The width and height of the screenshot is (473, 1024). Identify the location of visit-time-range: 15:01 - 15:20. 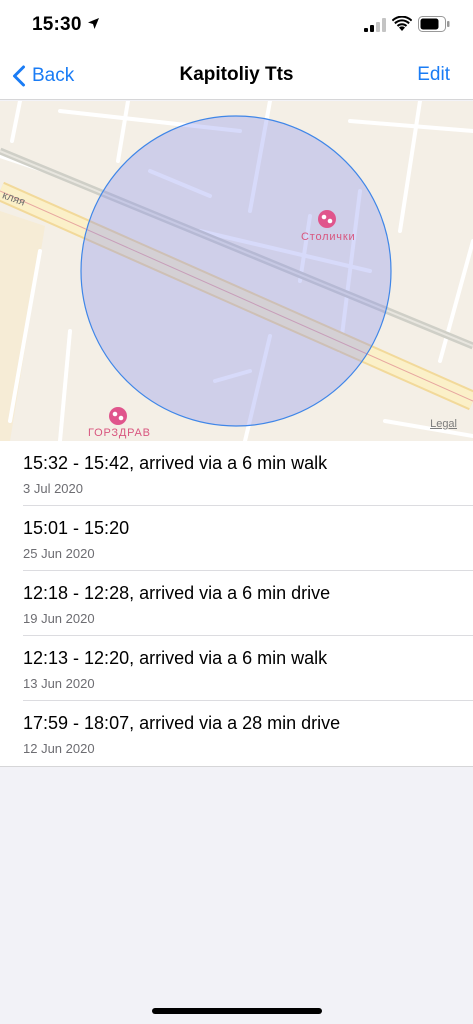
(76, 528).